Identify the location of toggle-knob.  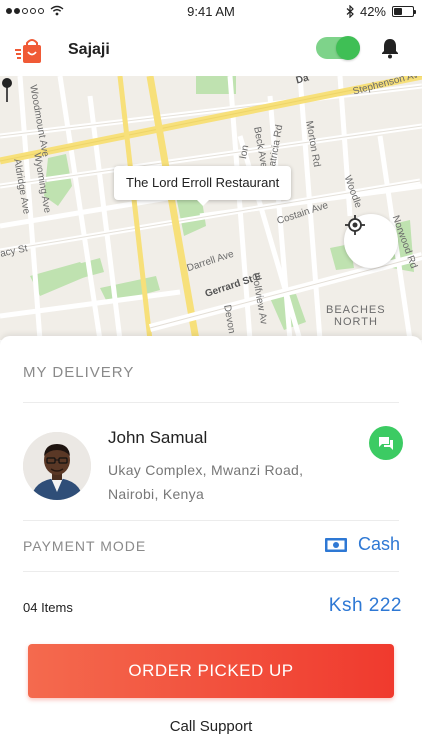
(348, 48).